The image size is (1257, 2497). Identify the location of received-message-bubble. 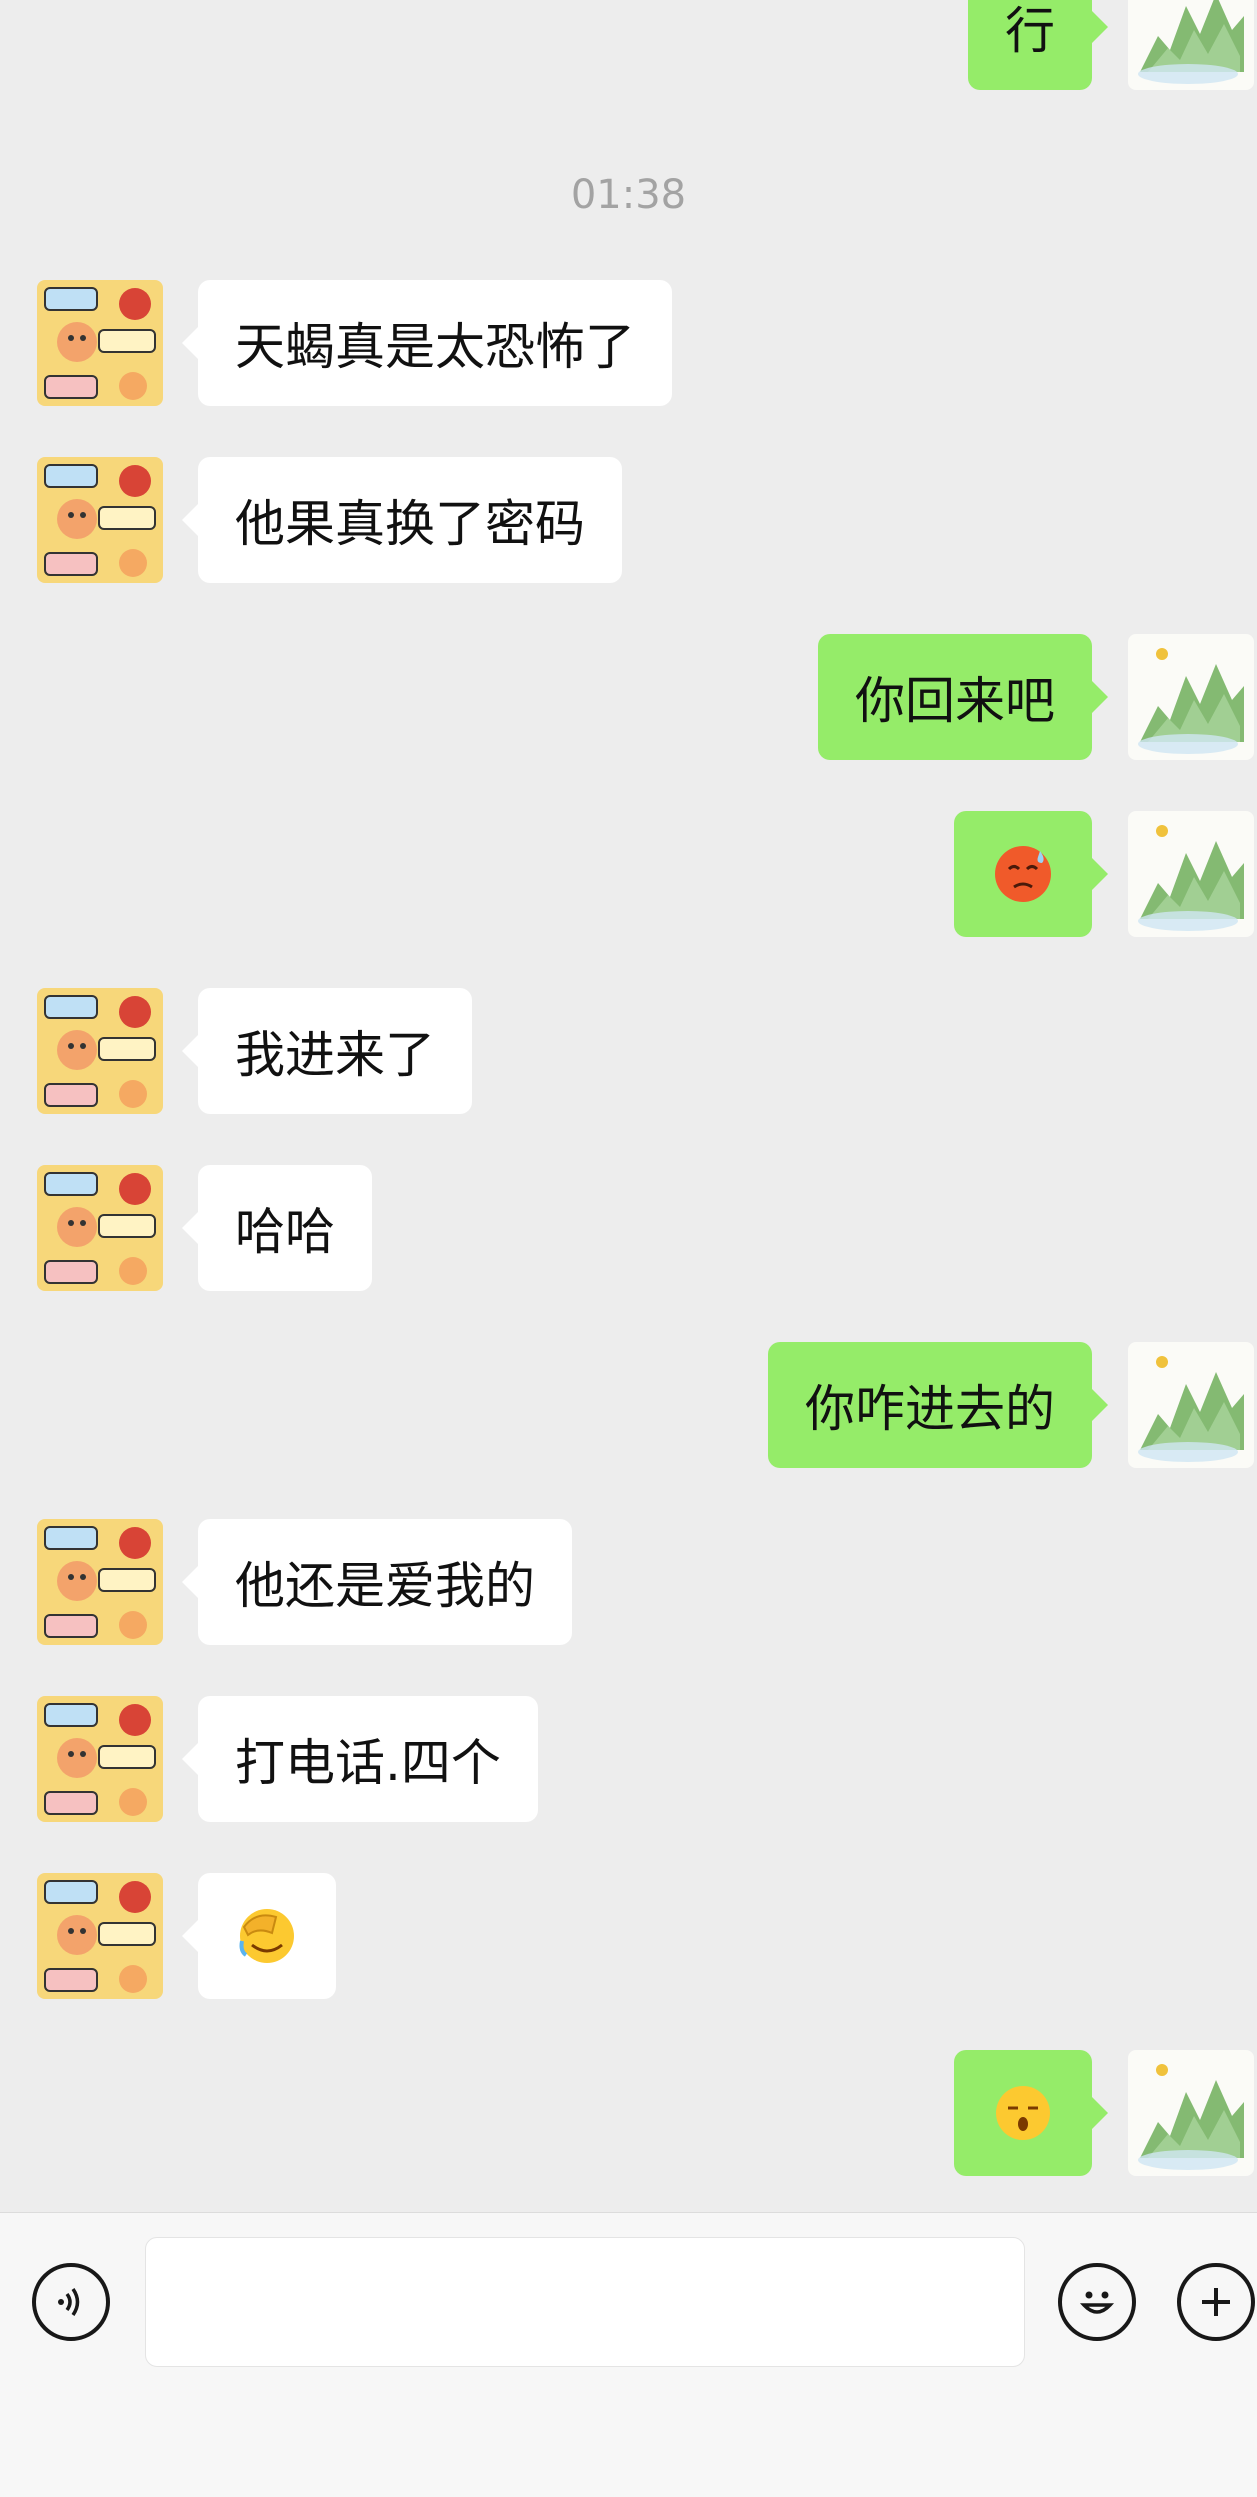
(259, 1936).